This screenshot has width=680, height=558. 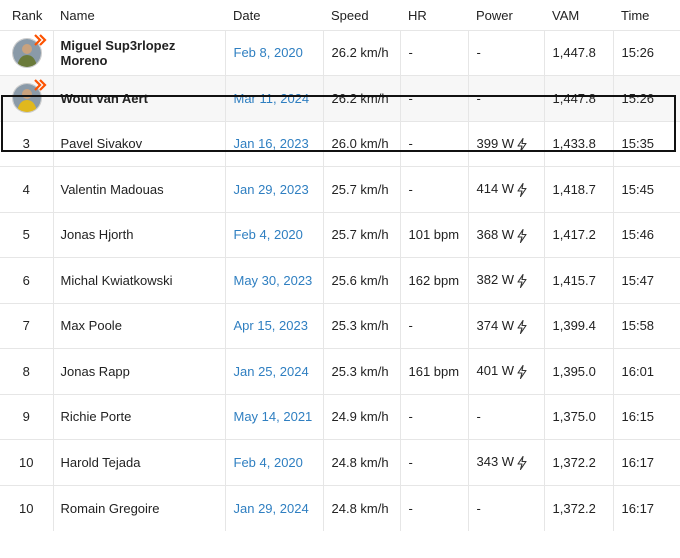 What do you see at coordinates (26, 15) in the screenshot?
I see `header-rank: Rank` at bounding box center [26, 15].